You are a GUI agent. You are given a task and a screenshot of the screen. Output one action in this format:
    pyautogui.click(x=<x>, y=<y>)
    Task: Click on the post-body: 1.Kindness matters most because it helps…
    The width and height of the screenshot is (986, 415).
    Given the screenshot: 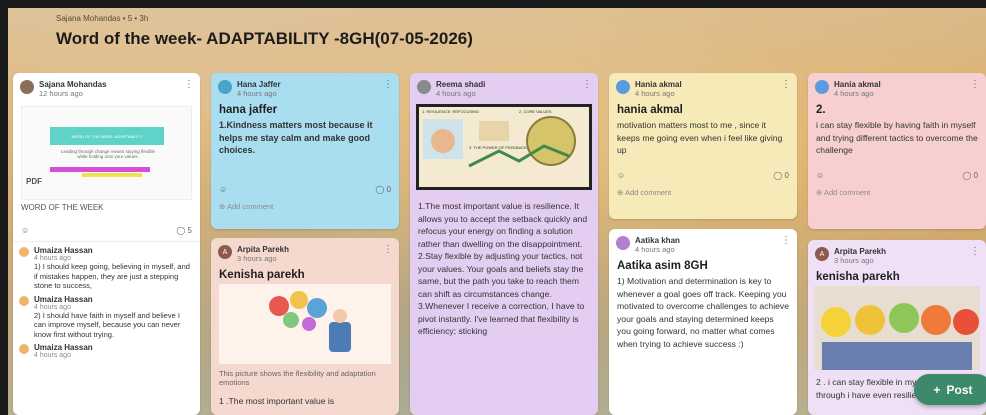 What is the action you would take?
    pyautogui.click(x=296, y=137)
    